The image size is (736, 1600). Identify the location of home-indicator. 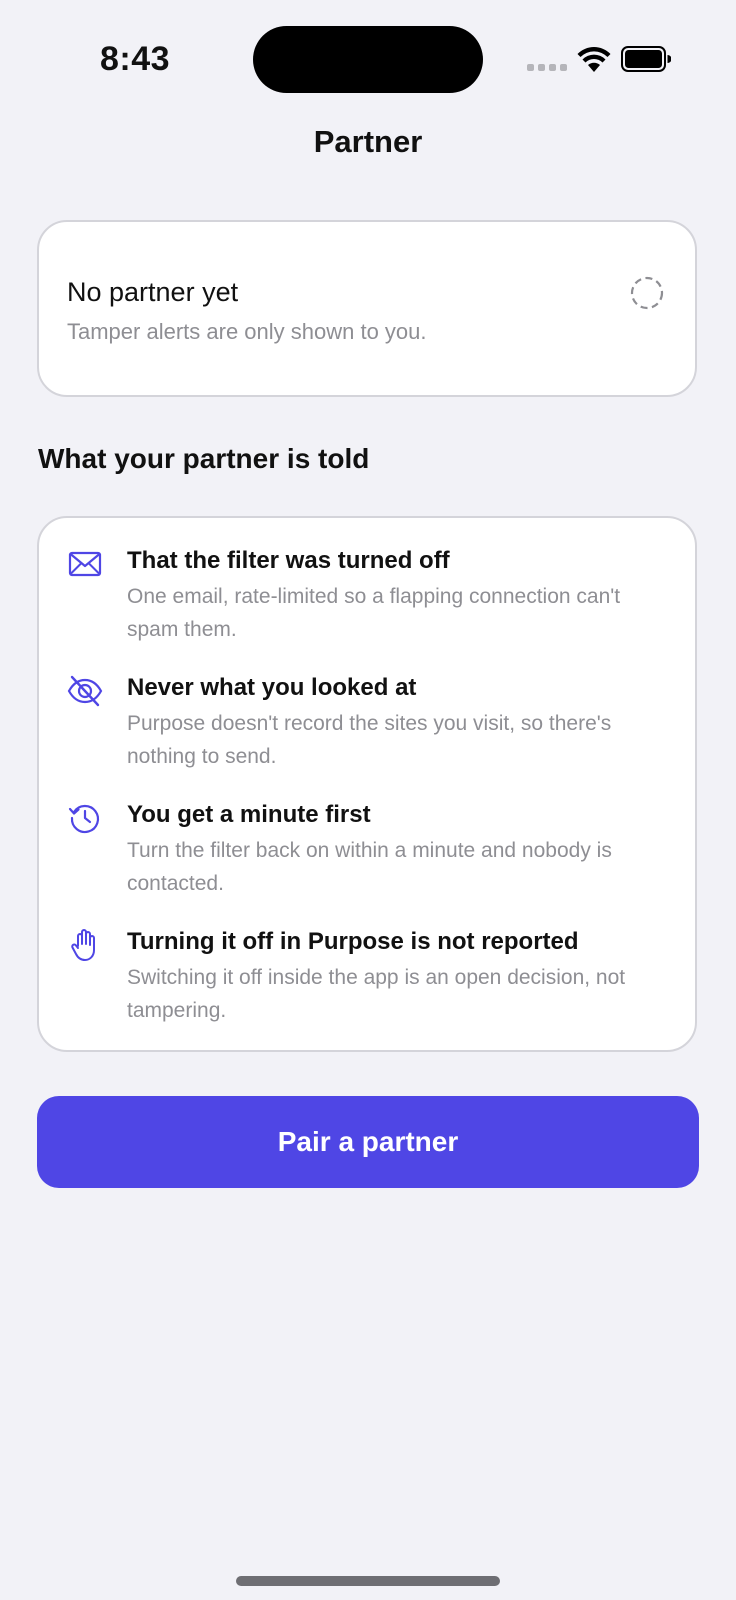
(368, 1581).